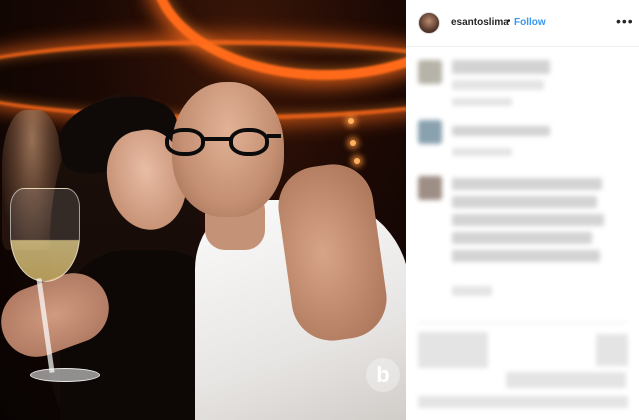  What do you see at coordinates (223, 143) in the screenshot?
I see `eyeglasses-icon` at bounding box center [223, 143].